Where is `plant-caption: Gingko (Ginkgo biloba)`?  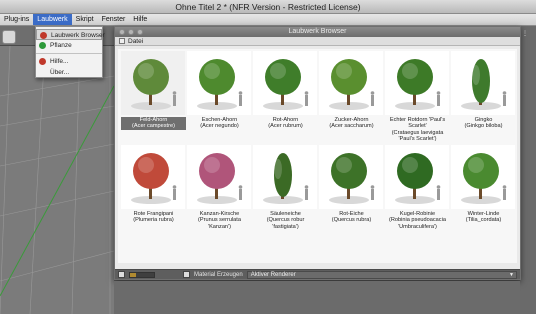
plant-caption: Gingko (Ginkgo biloba) is located at coordinates (483, 123).